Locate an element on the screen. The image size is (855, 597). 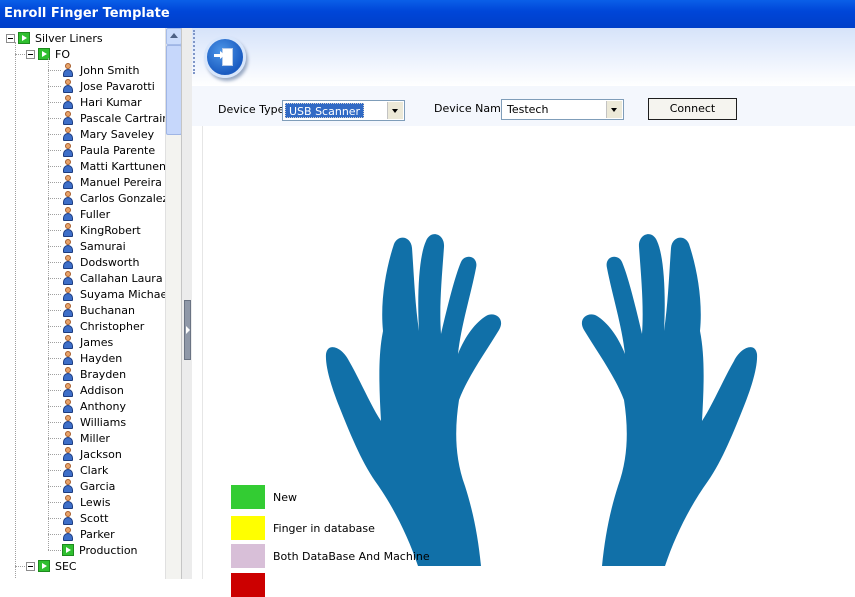
tree-item-user: Jose Pavarotti is located at coordinates (108, 86).